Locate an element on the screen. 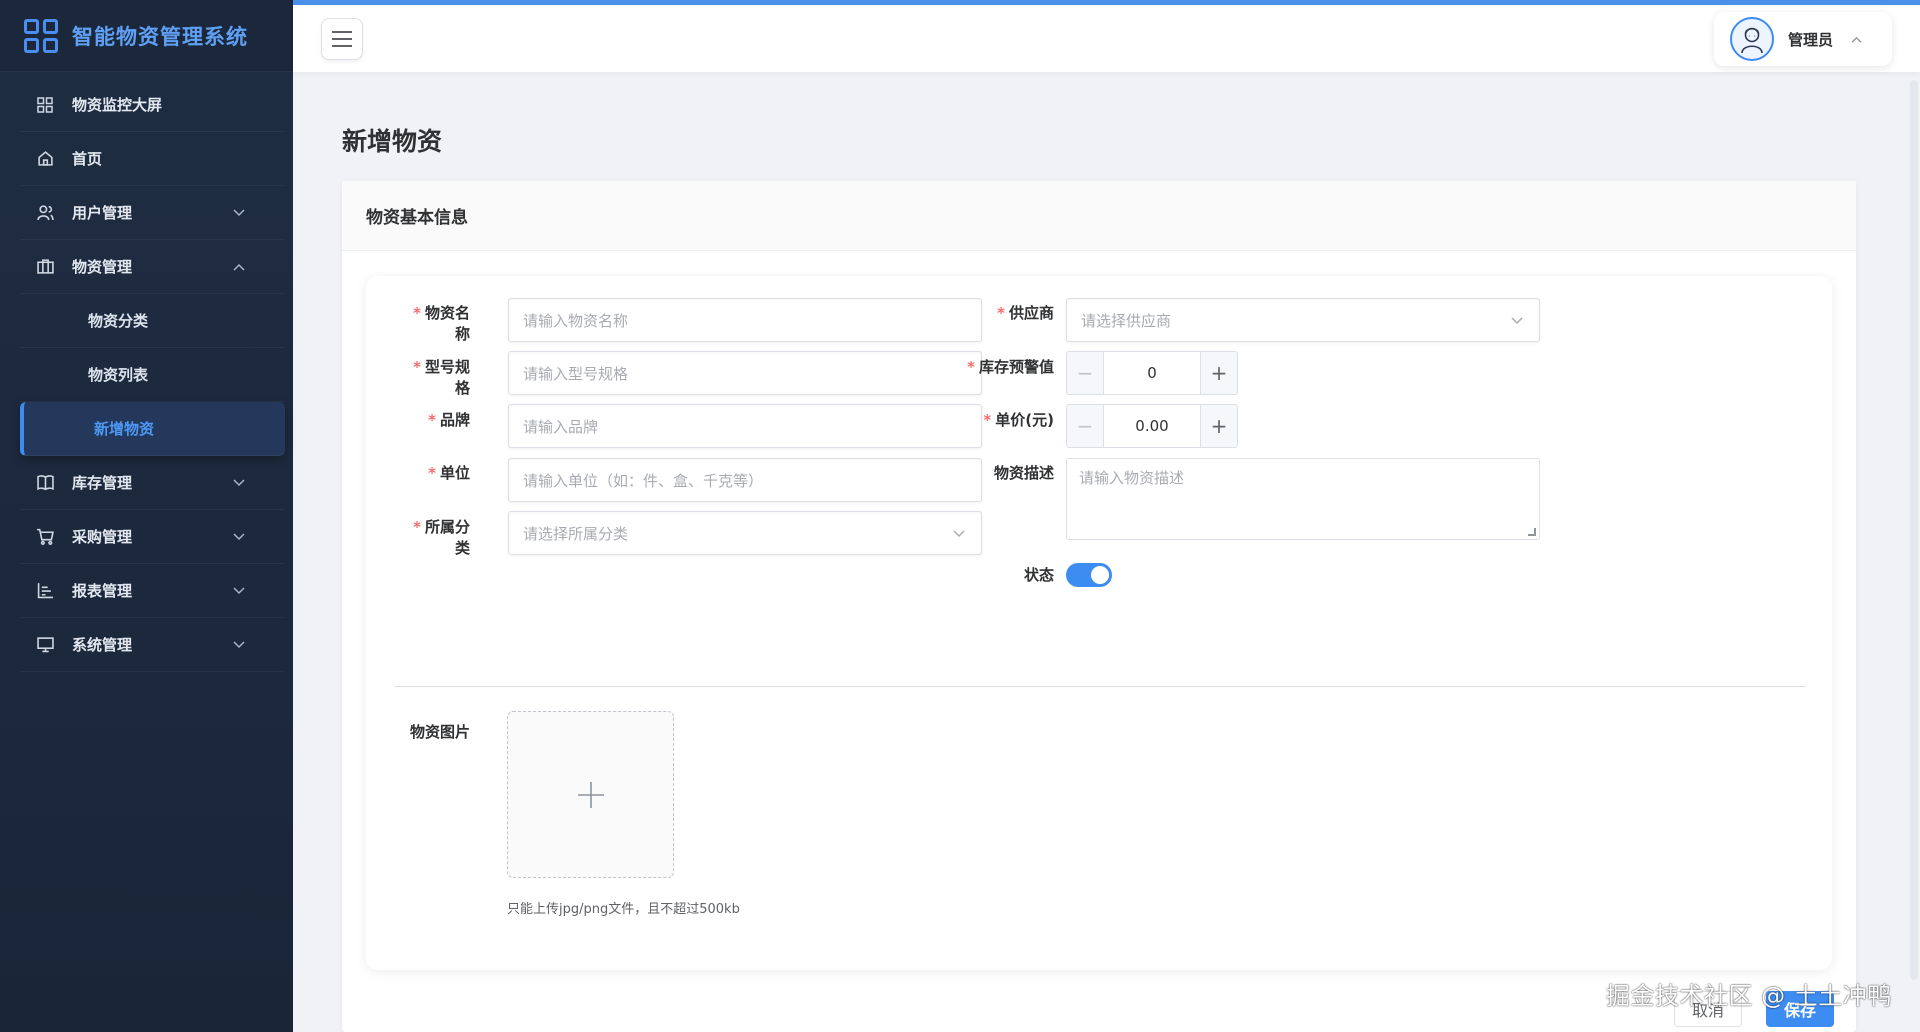 This screenshot has height=1032, width=1920. toggle-knob is located at coordinates (1100, 575).